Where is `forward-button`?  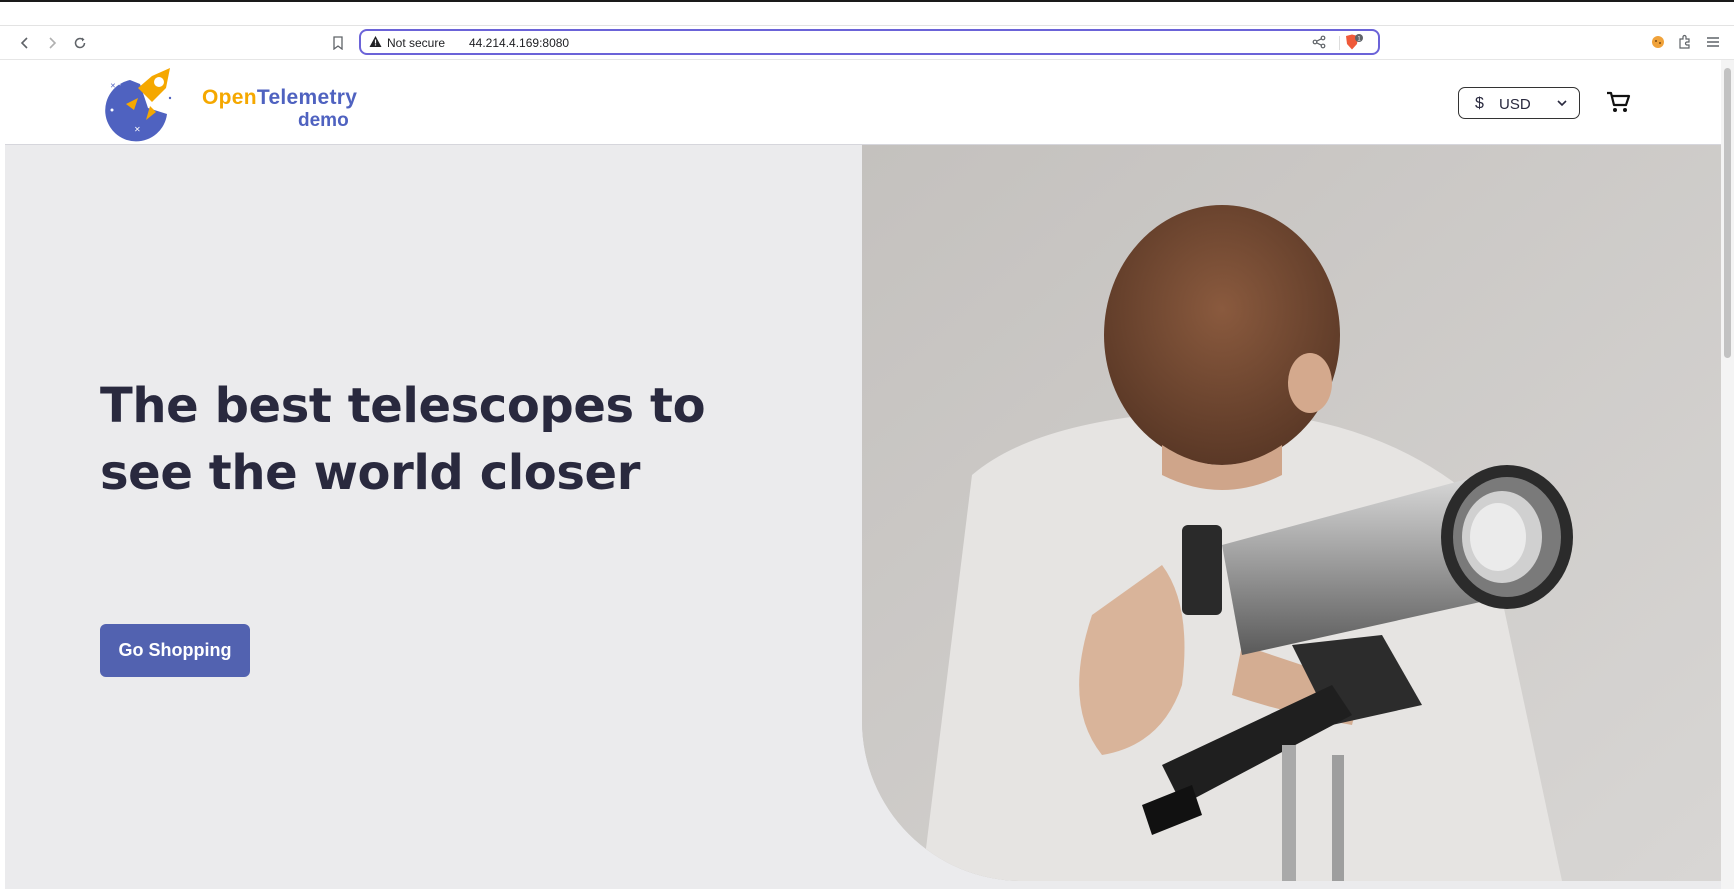 forward-button is located at coordinates (52, 43).